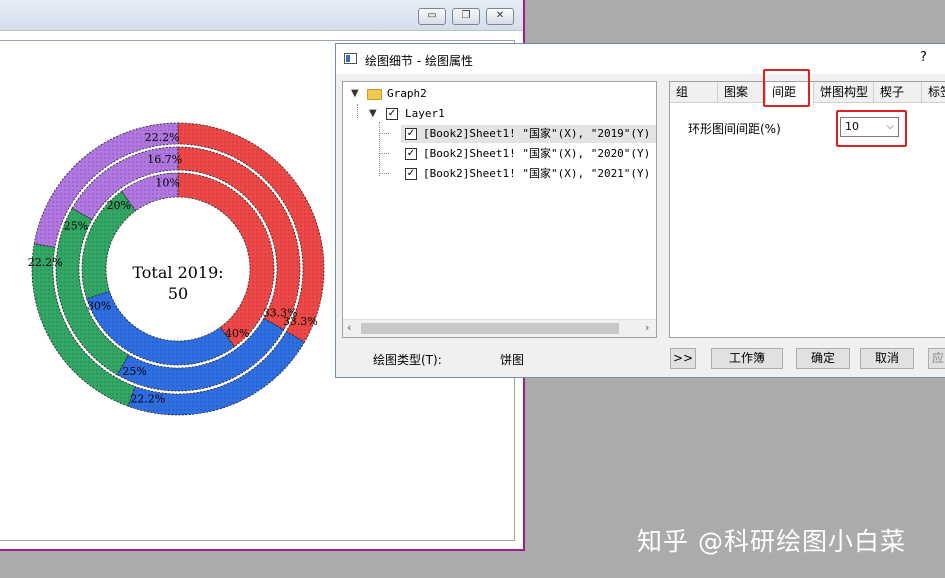 Image resolution: width=945 pixels, height=578 pixels. What do you see at coordinates (119, 205) in the screenshot?
I see `slice-label-2019-2: 20%` at bounding box center [119, 205].